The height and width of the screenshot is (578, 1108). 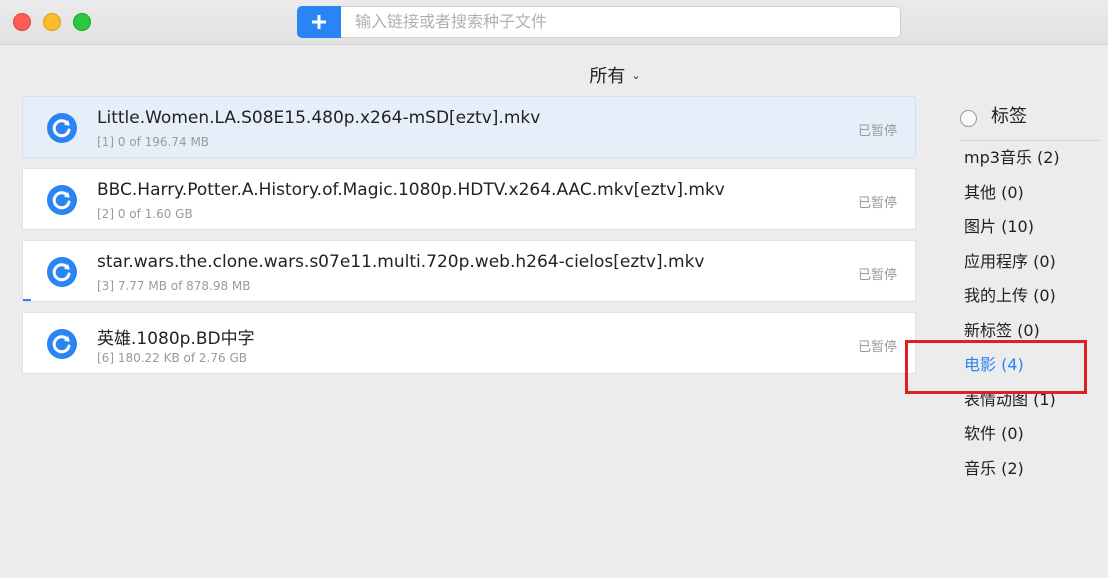 I want to click on download-item: 英雄.1080p.BD中字 [6] 180.22 KB of 2.76 GB 已暂停, so click(x=469, y=343).